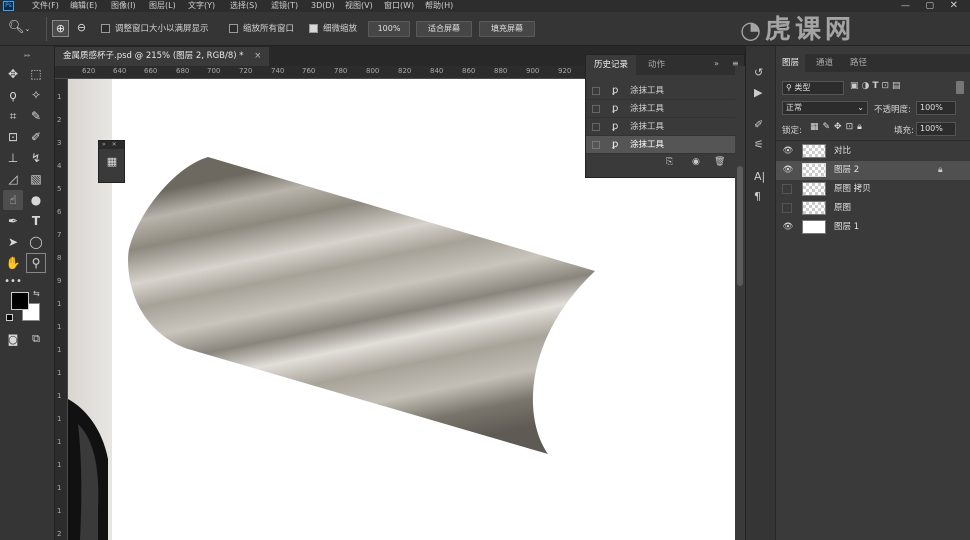 The height and width of the screenshot is (540, 970). What do you see at coordinates (758, 124) in the screenshot?
I see `brush-settings-icon: ✐` at bounding box center [758, 124].